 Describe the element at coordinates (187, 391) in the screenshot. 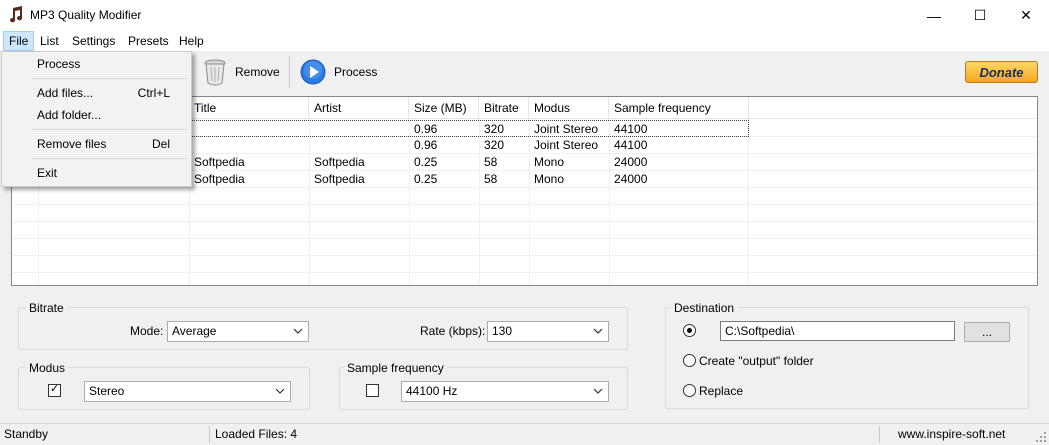

I see `modus-select: Stereo` at that location.